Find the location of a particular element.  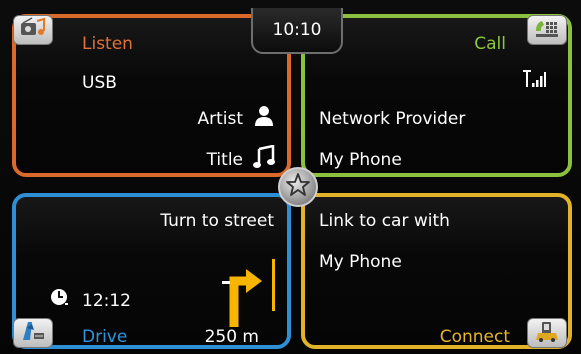

drive-button is located at coordinates (33, 333).